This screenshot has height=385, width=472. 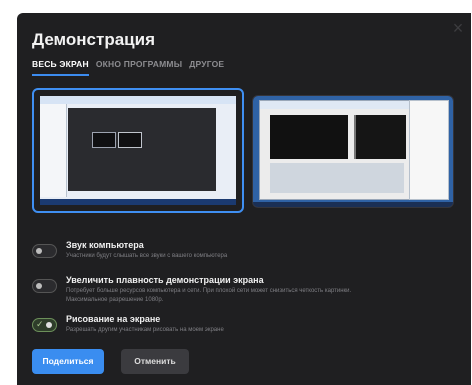 What do you see at coordinates (44, 286) in the screenshot?
I see `smooth-sharing-toggle` at bounding box center [44, 286].